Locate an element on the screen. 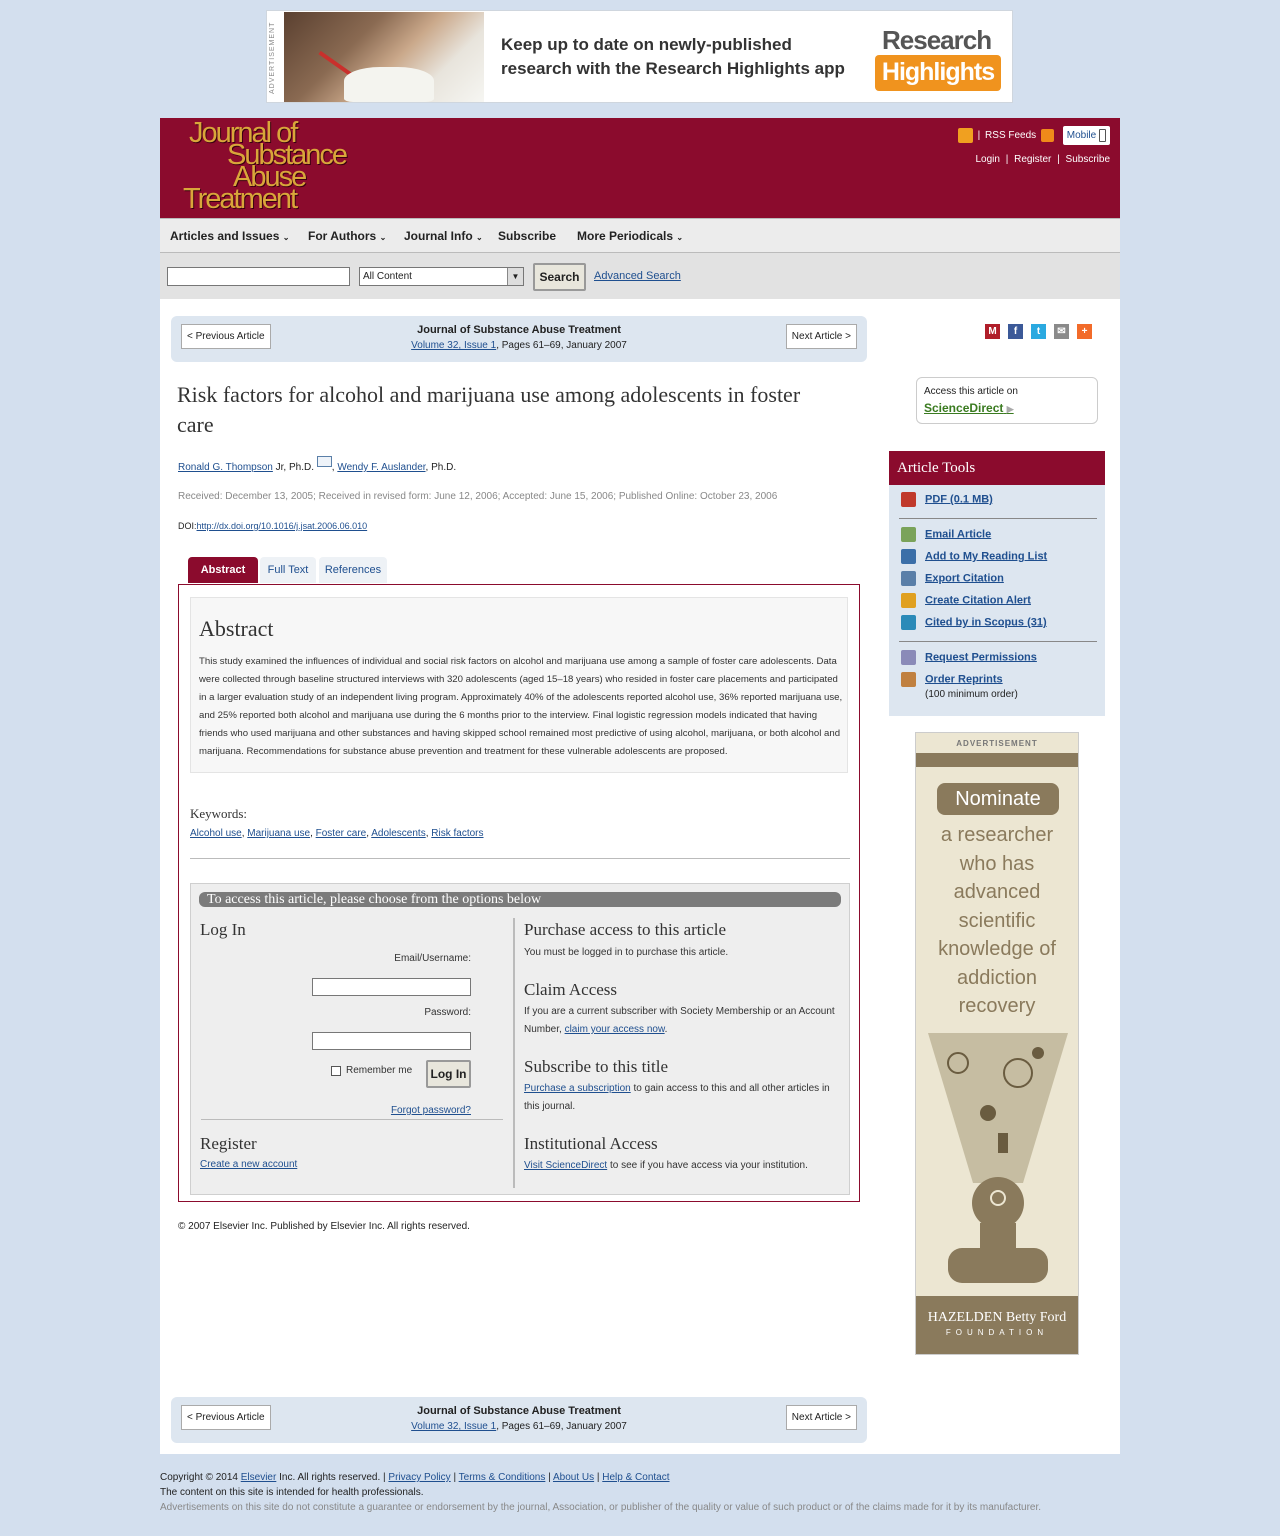 Image resolution: width=1280 pixels, height=1536 pixels. forgot-password-link: Forgot password? is located at coordinates (431, 1110).